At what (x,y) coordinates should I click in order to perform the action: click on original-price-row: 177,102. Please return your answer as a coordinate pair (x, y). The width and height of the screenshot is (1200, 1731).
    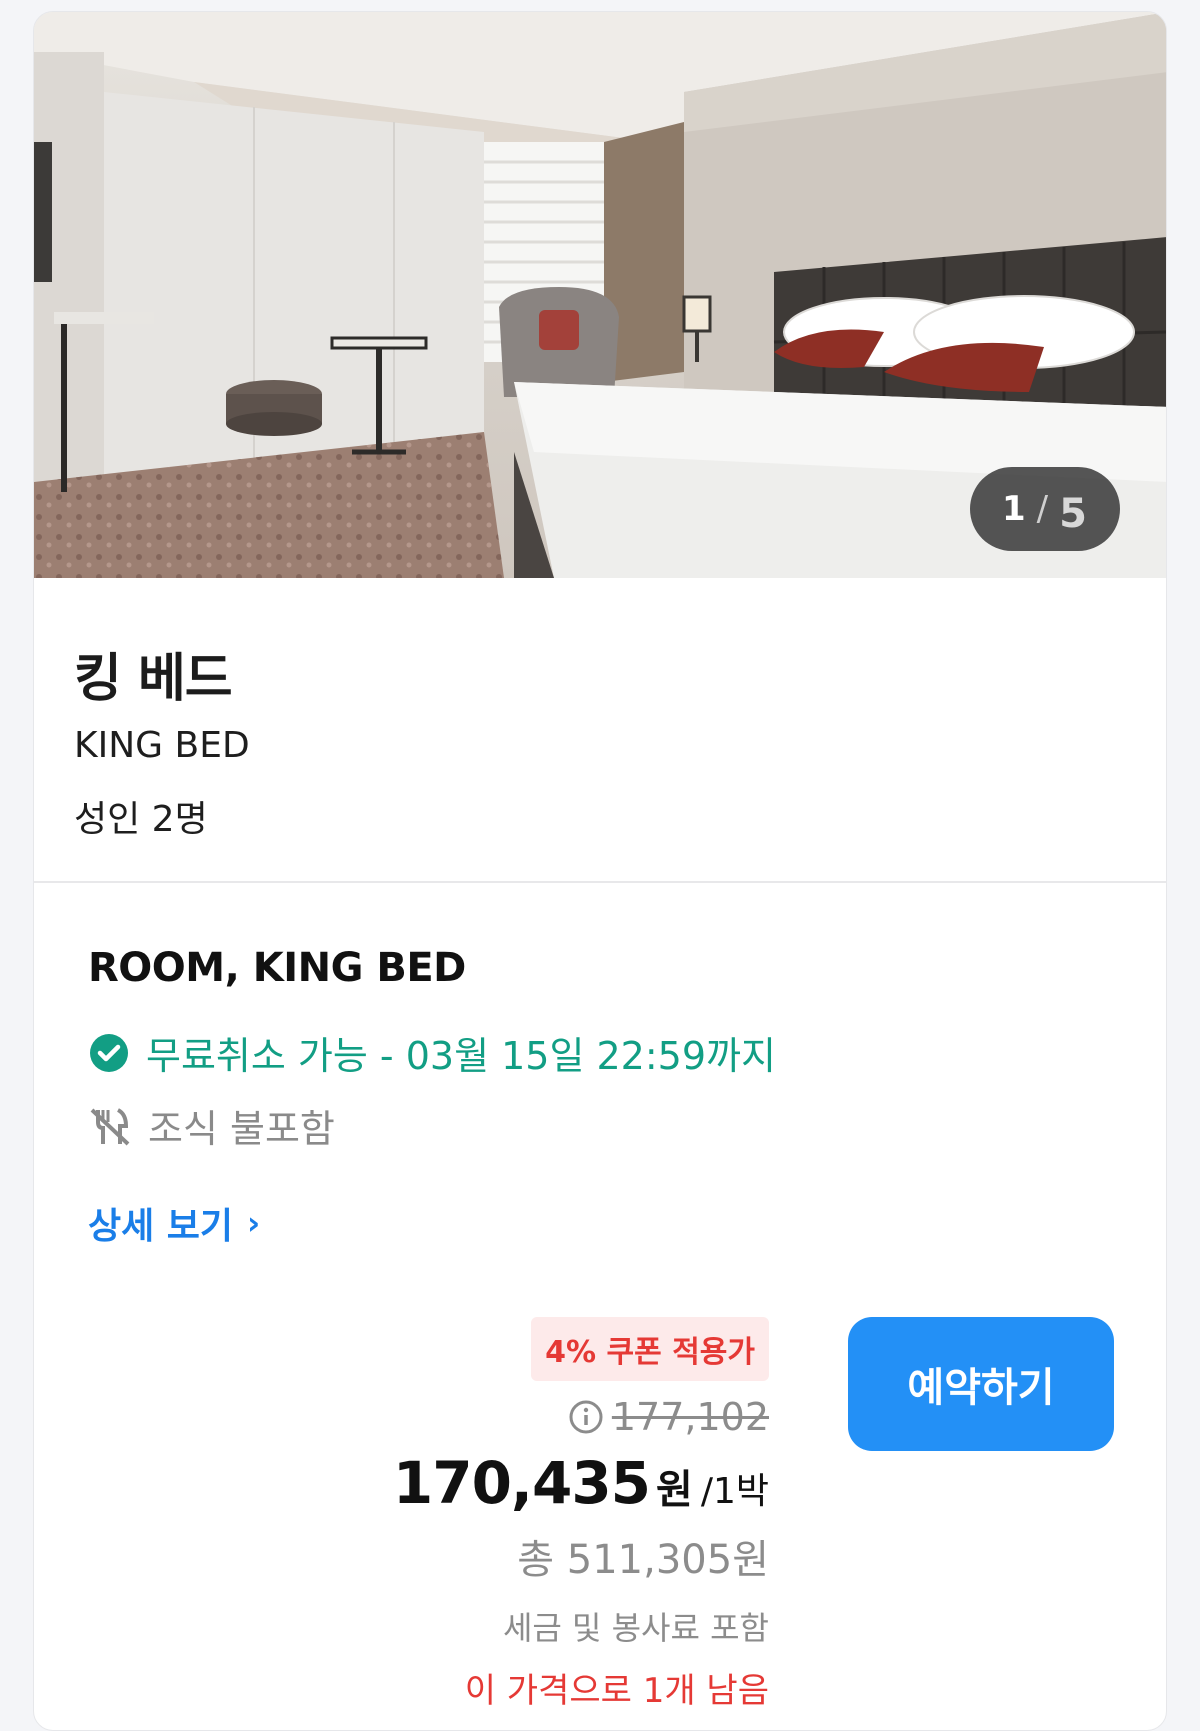
    Looking at the image, I should click on (509, 1417).